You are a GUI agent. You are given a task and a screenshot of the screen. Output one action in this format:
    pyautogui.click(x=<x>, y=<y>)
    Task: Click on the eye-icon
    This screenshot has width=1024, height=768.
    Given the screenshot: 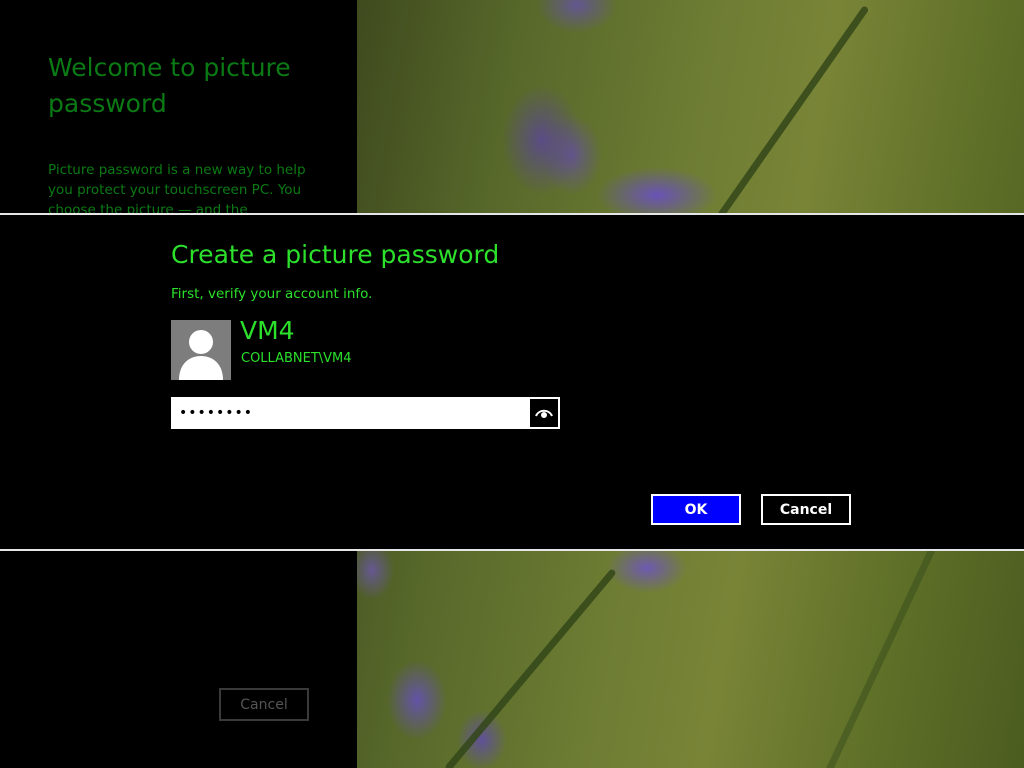 What is the action you would take?
    pyautogui.click(x=543, y=413)
    